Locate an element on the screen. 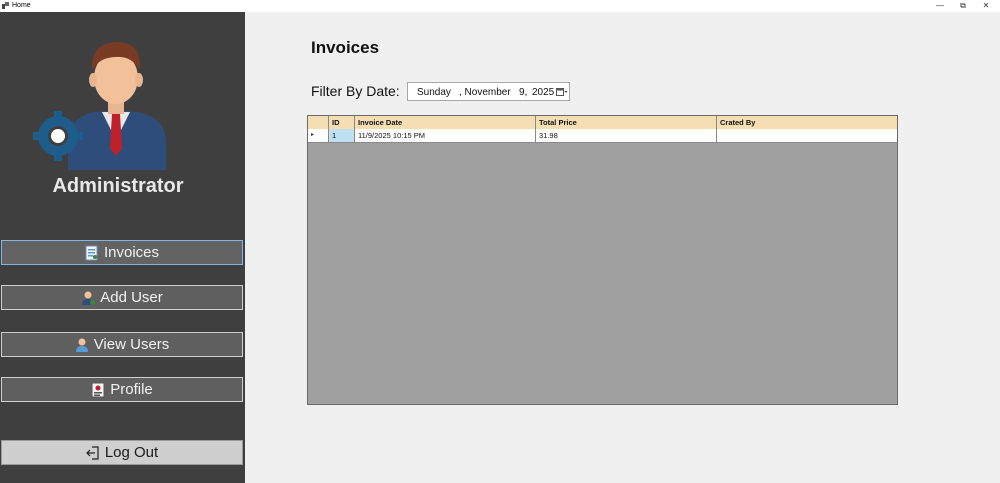 Image resolution: width=1000 pixels, height=483 pixels. calendar-dropdown-icon is located at coordinates (562, 92).